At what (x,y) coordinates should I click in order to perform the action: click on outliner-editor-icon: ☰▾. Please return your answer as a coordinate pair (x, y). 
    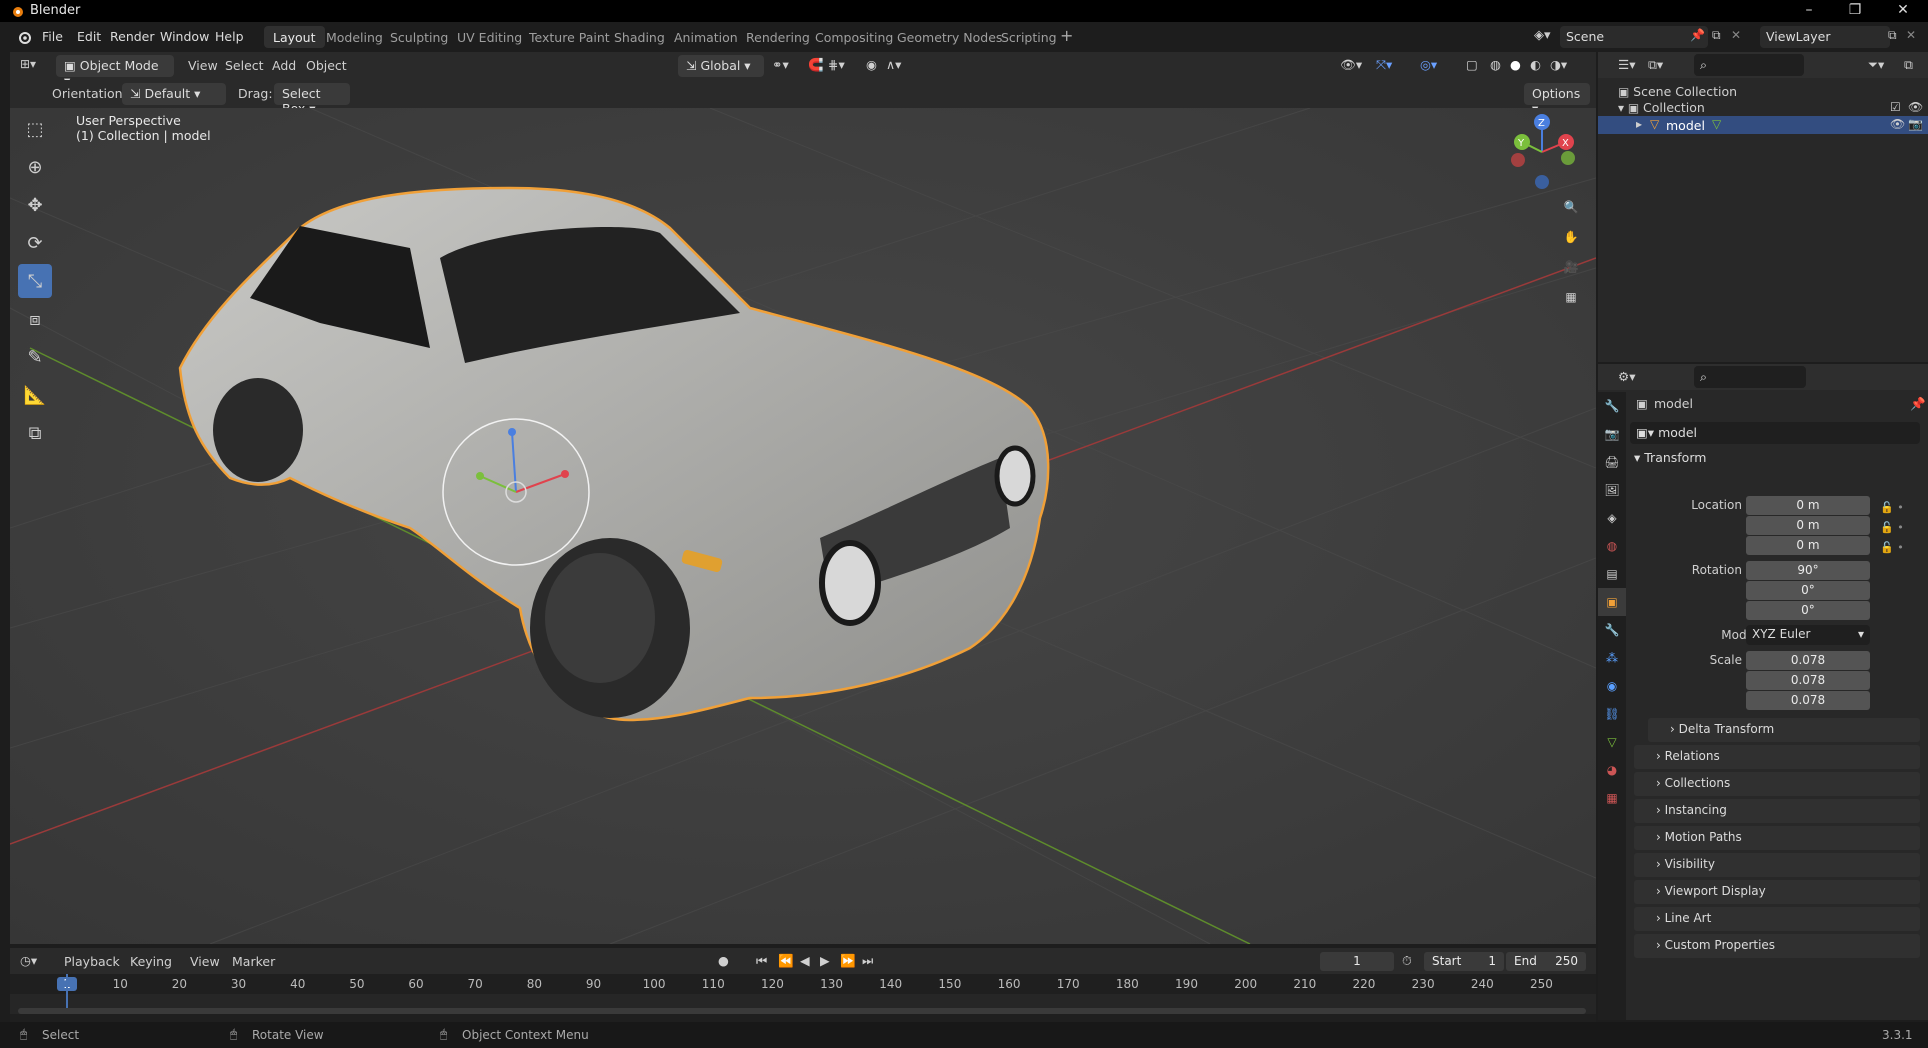
    Looking at the image, I should click on (1626, 64).